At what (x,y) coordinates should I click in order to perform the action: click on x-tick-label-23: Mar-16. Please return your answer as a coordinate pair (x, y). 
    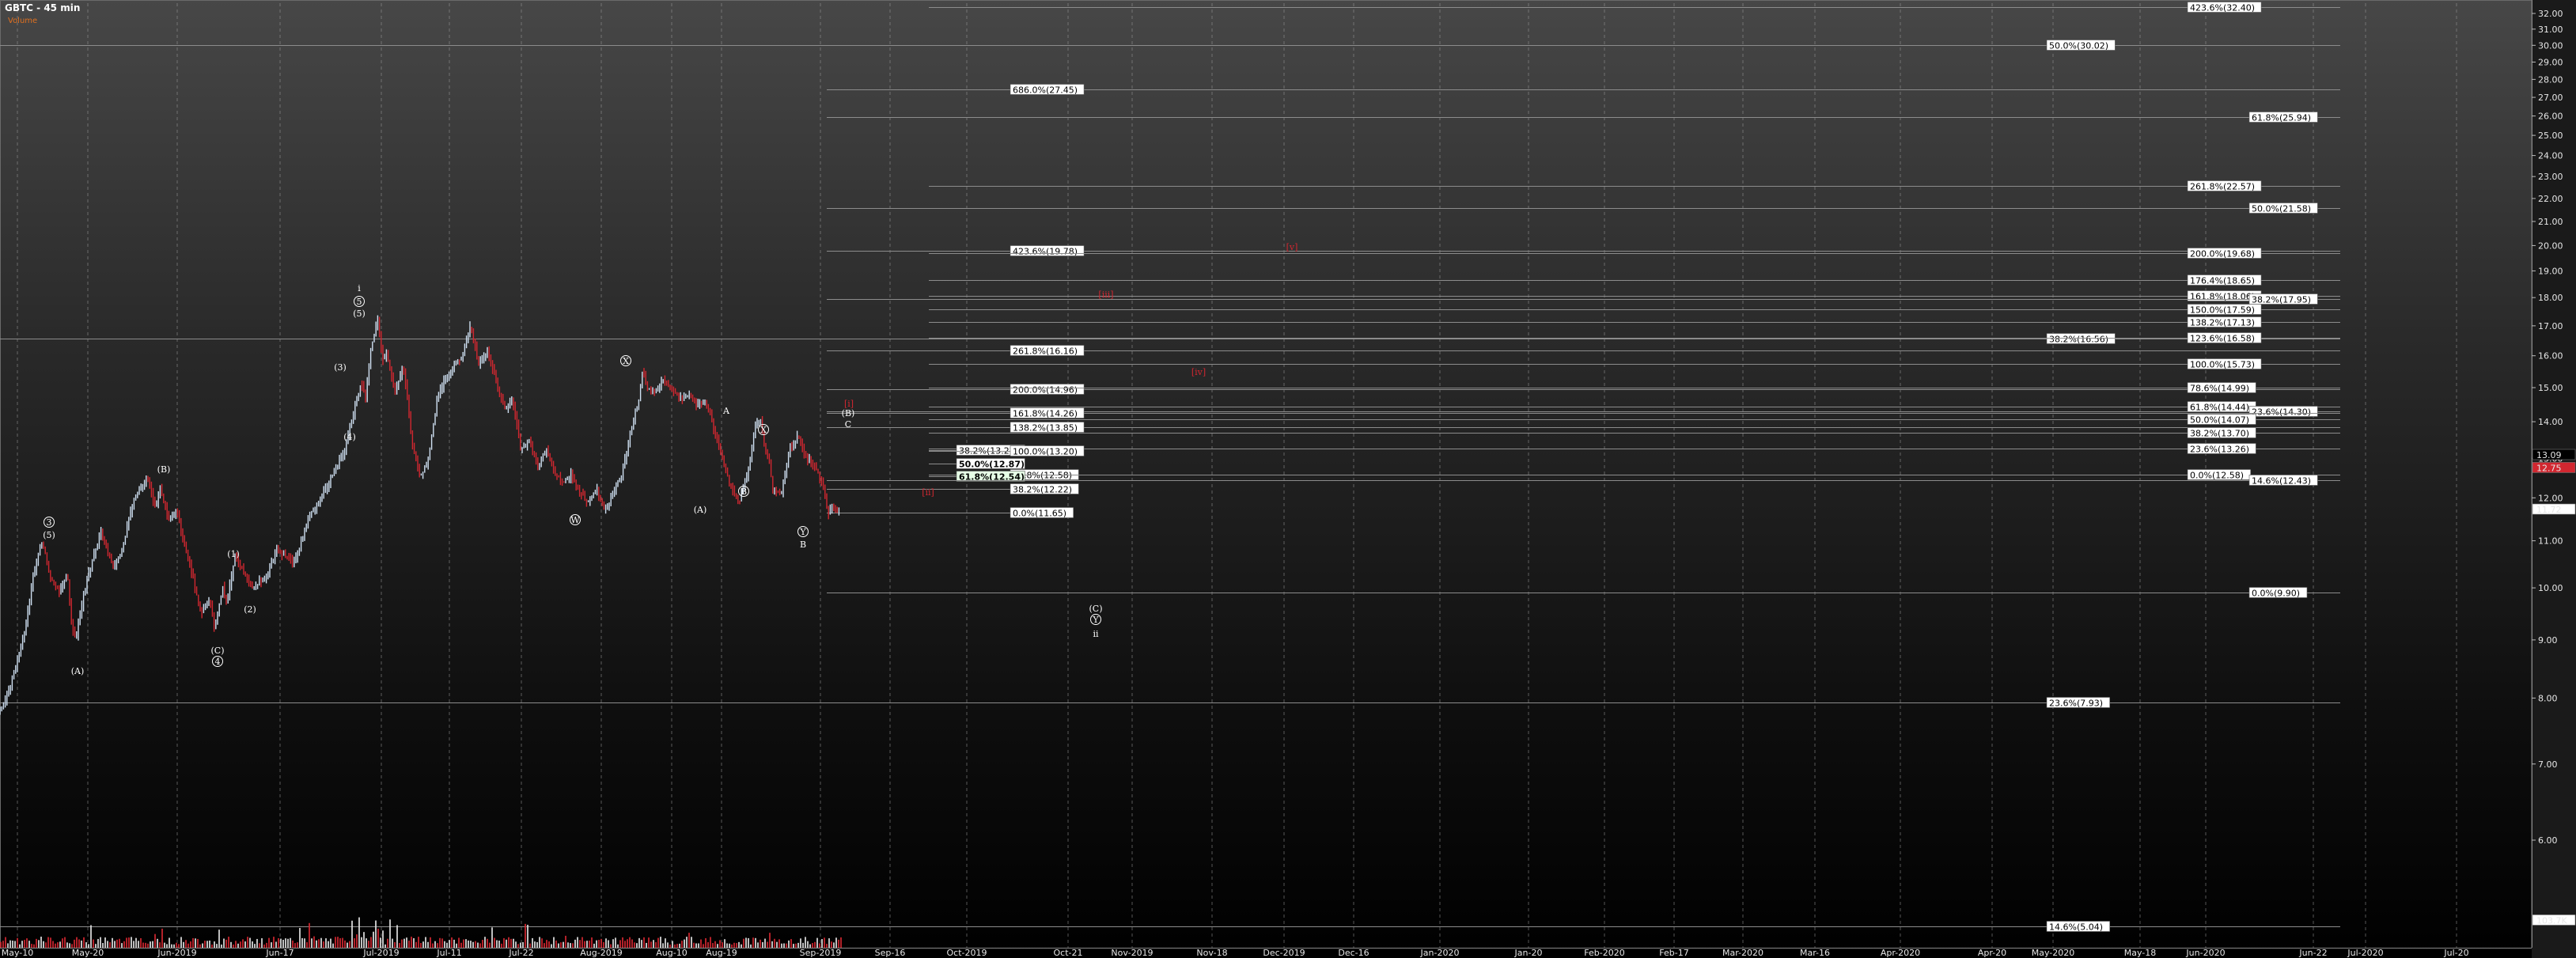
    Looking at the image, I should click on (1815, 953).